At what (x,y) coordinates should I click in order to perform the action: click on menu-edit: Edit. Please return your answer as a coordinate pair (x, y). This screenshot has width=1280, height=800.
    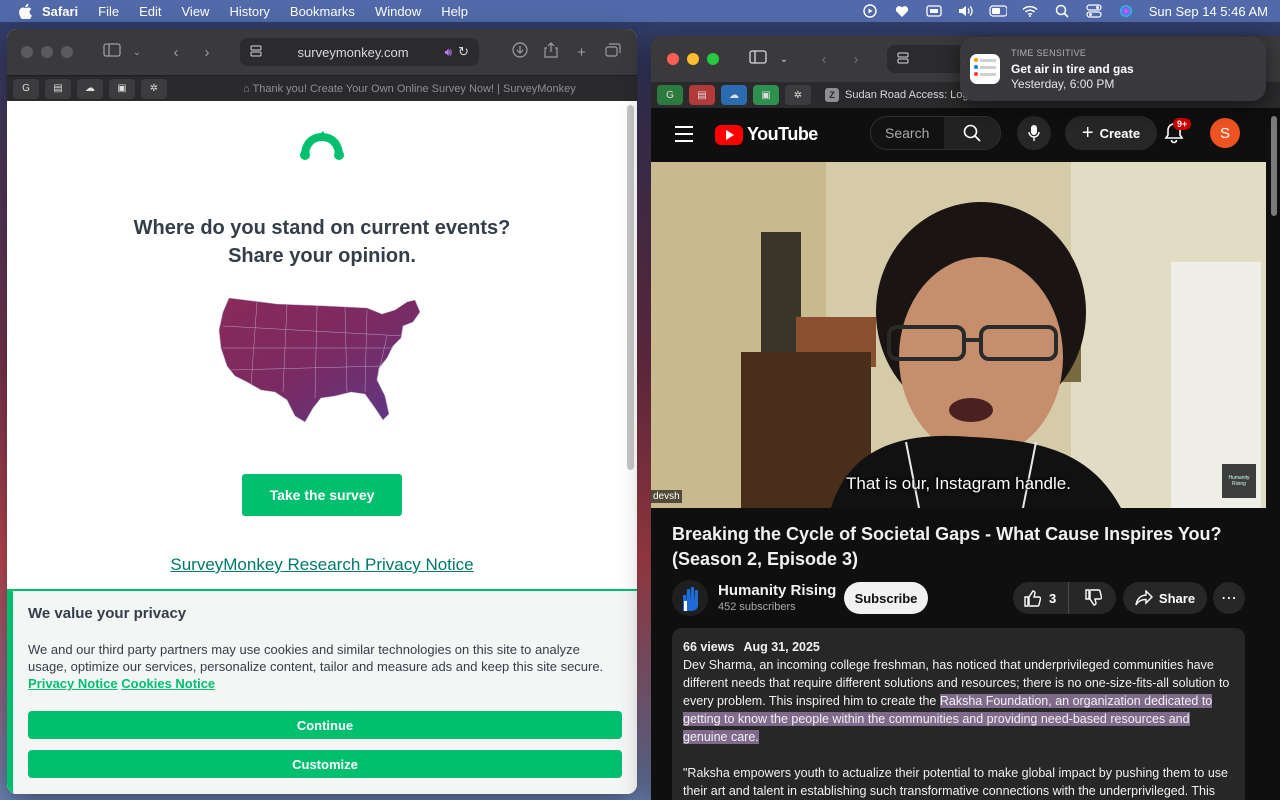
    Looking at the image, I should click on (150, 11).